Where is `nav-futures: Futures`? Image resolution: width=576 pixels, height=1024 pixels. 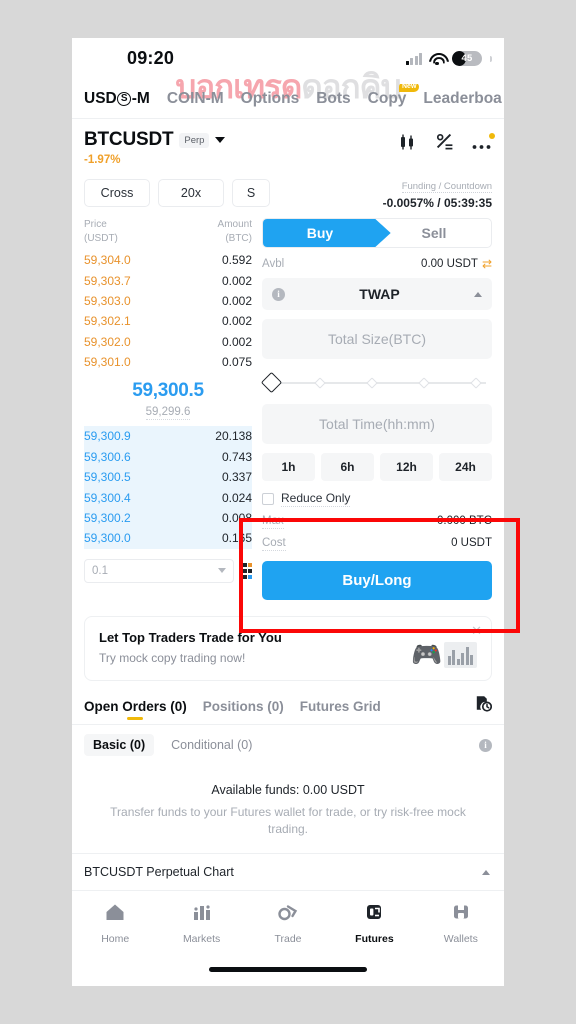
nav-futures: Futures is located at coordinates (374, 923).